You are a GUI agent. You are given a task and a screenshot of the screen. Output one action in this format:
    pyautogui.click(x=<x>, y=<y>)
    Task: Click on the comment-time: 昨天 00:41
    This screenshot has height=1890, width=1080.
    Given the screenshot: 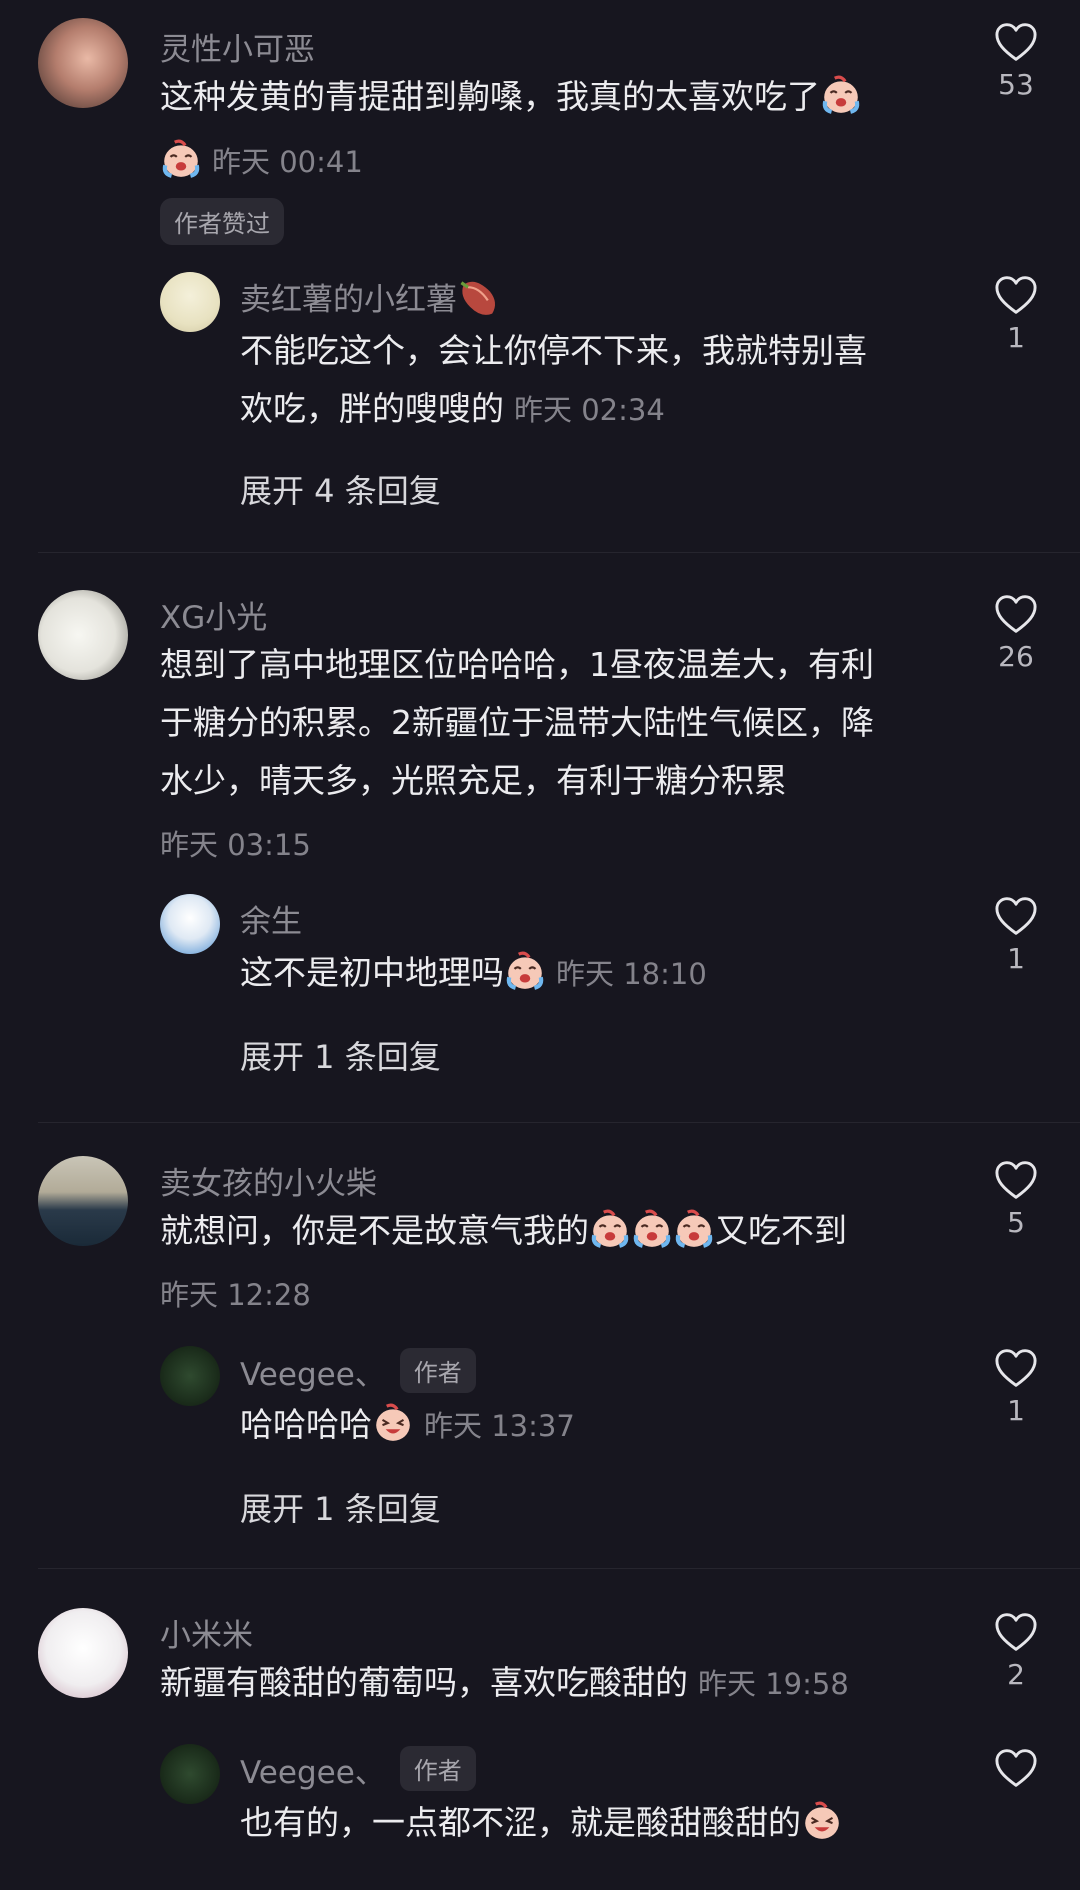 What is the action you would take?
    pyautogui.click(x=287, y=162)
    